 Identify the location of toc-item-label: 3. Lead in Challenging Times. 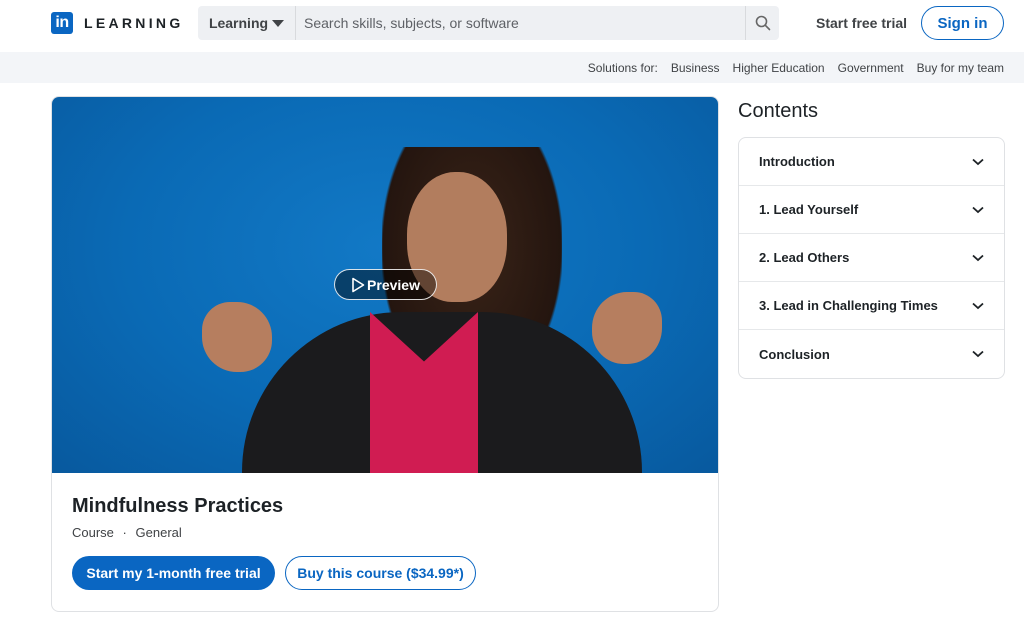
(848, 305).